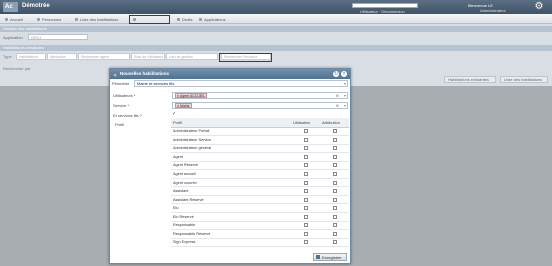 Image resolution: width=552 pixels, height=266 pixels. What do you see at coordinates (36, 6) in the screenshot?
I see `app-title: Démotrée` at bounding box center [36, 6].